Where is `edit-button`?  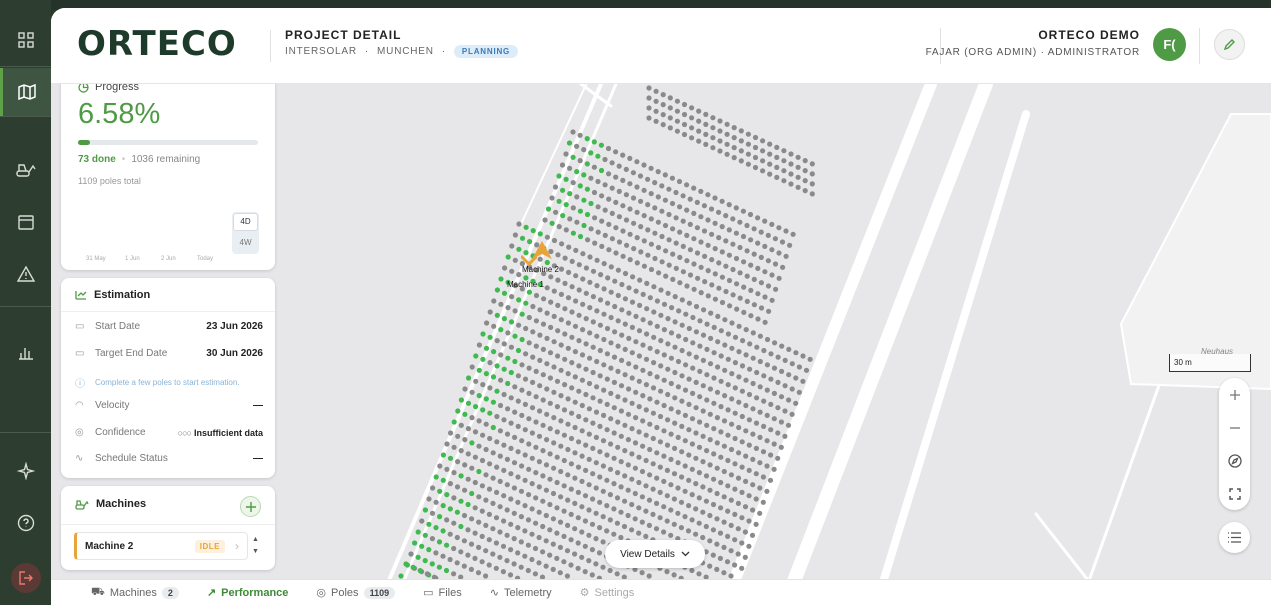
edit-button is located at coordinates (1229, 44).